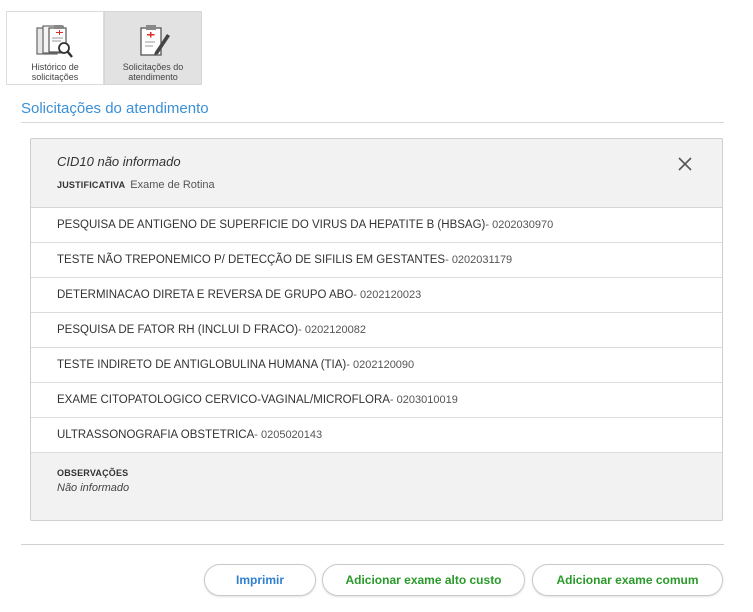  I want to click on footer-divider, so click(372, 544).